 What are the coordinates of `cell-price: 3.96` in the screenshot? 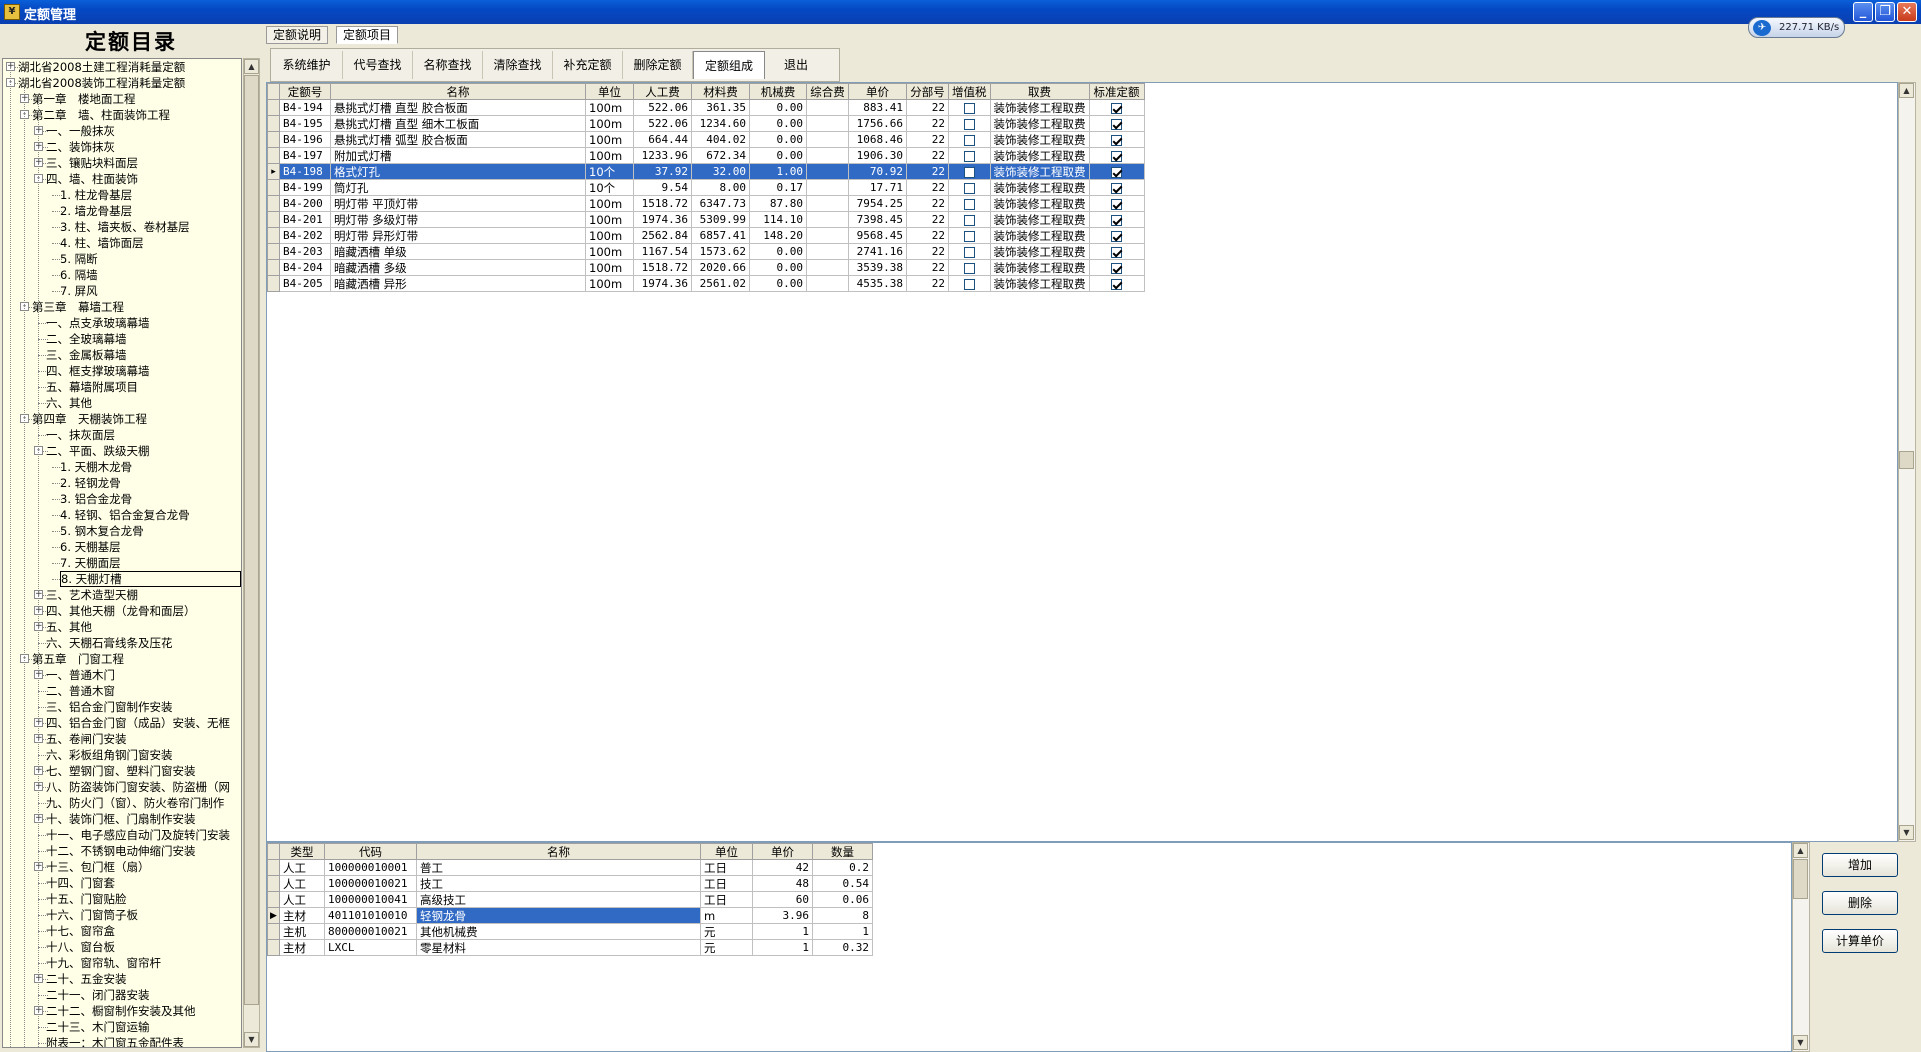 It's located at (782, 915).